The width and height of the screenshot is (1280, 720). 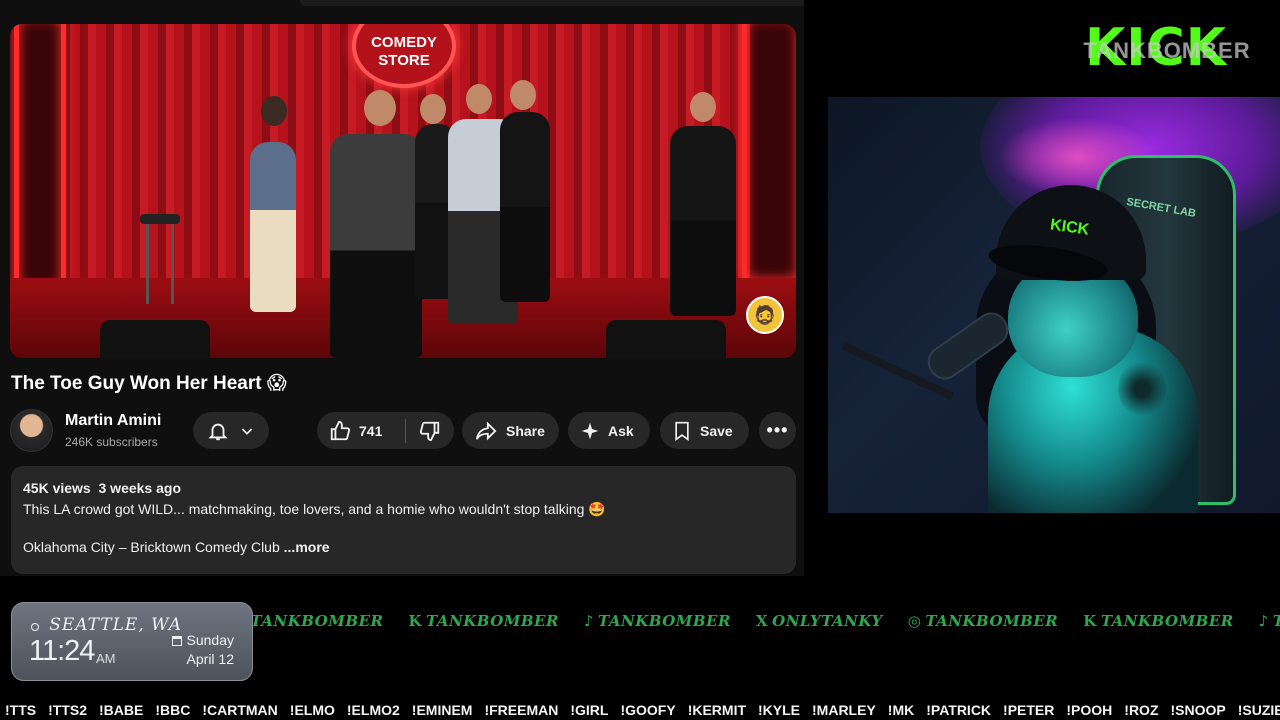 I want to click on subscriber-count: 246K subscribers, so click(x=111, y=442).